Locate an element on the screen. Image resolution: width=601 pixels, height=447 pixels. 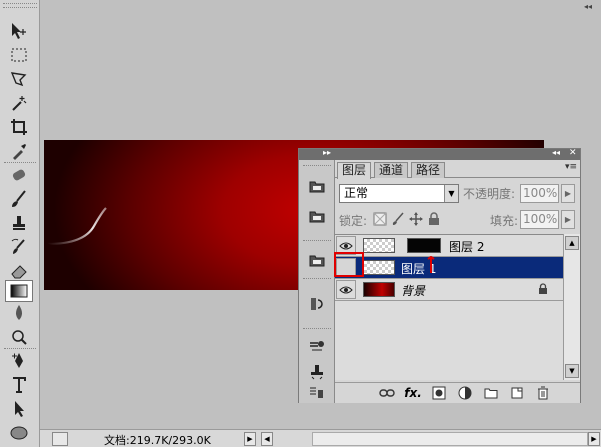
layer-row-selected: 图层 1 is located at coordinates (449, 268).